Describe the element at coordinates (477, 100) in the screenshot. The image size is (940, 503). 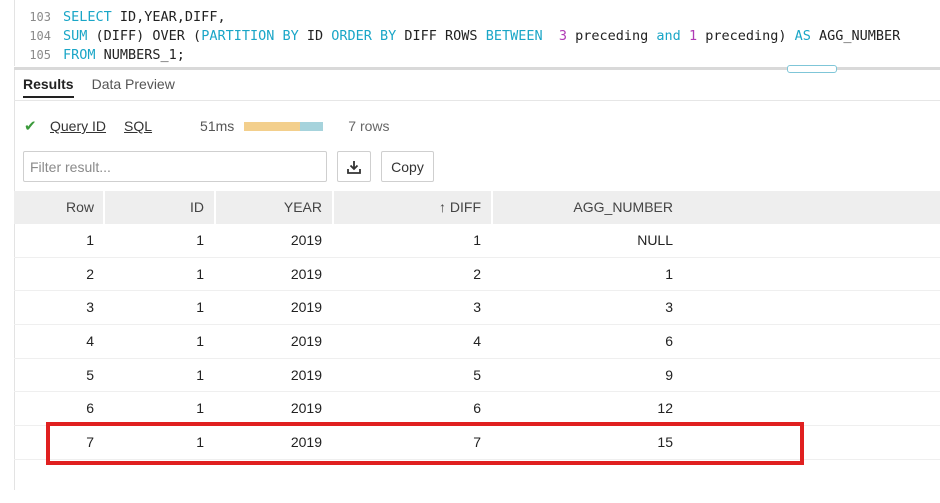
I see `tabs-divider` at that location.